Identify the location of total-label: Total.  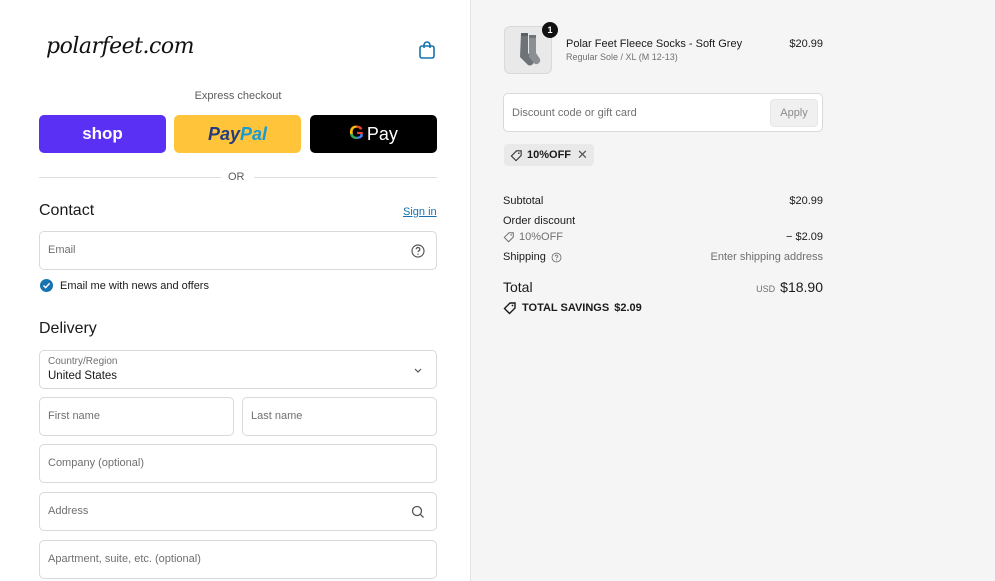
(518, 287).